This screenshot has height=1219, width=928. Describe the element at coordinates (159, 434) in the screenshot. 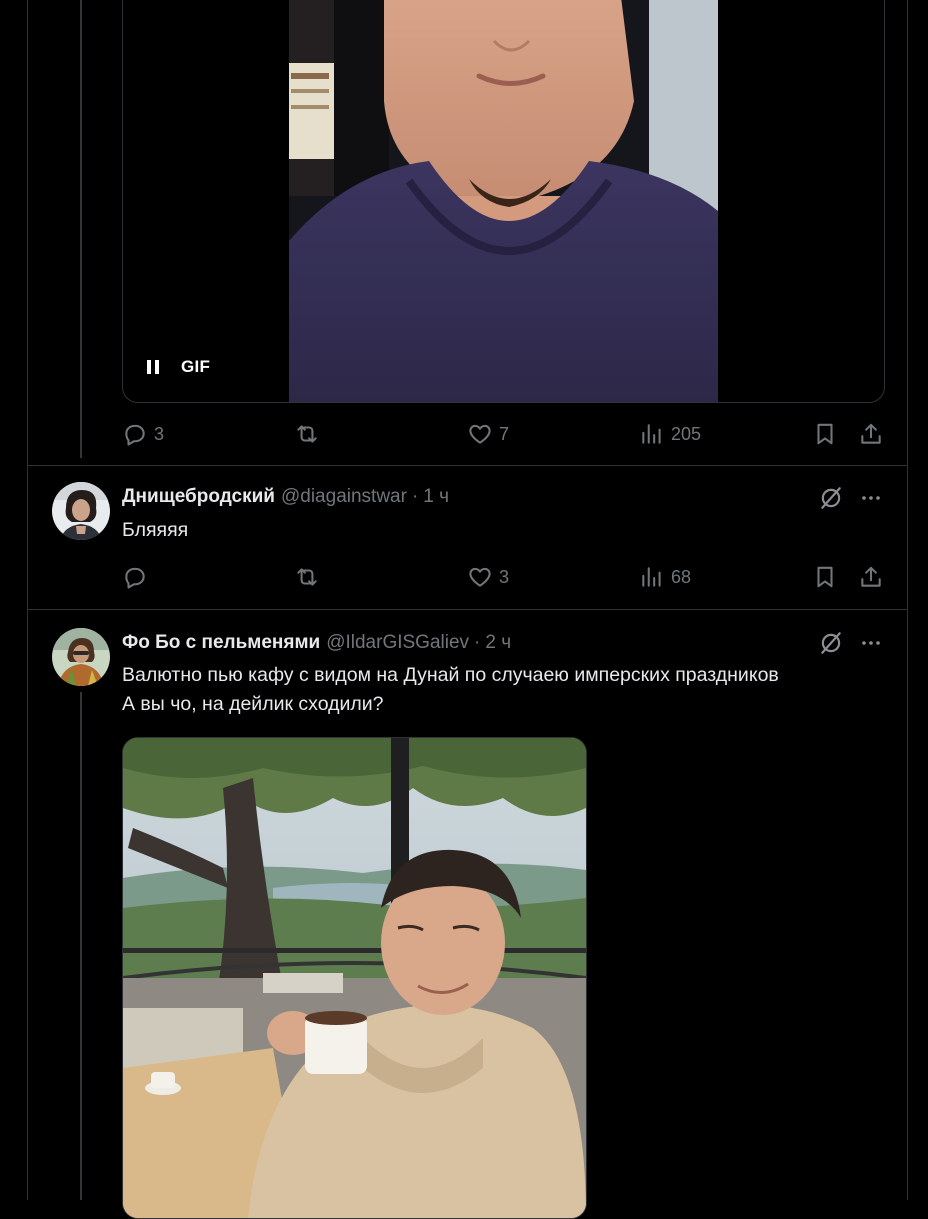

I see `reply-count: 3` at that location.